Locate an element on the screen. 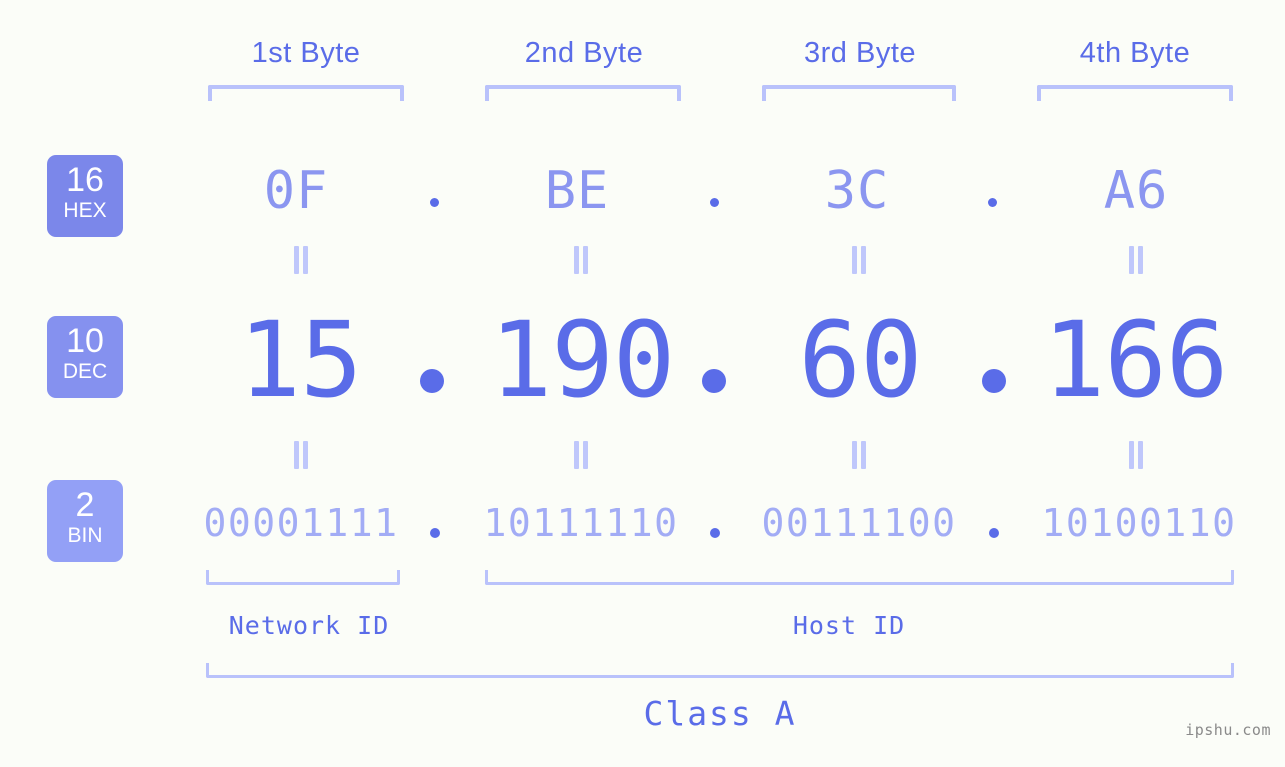 Image resolution: width=1285 pixels, height=767 pixels. byte-header-4: 4th Byte is located at coordinates (1135, 53).